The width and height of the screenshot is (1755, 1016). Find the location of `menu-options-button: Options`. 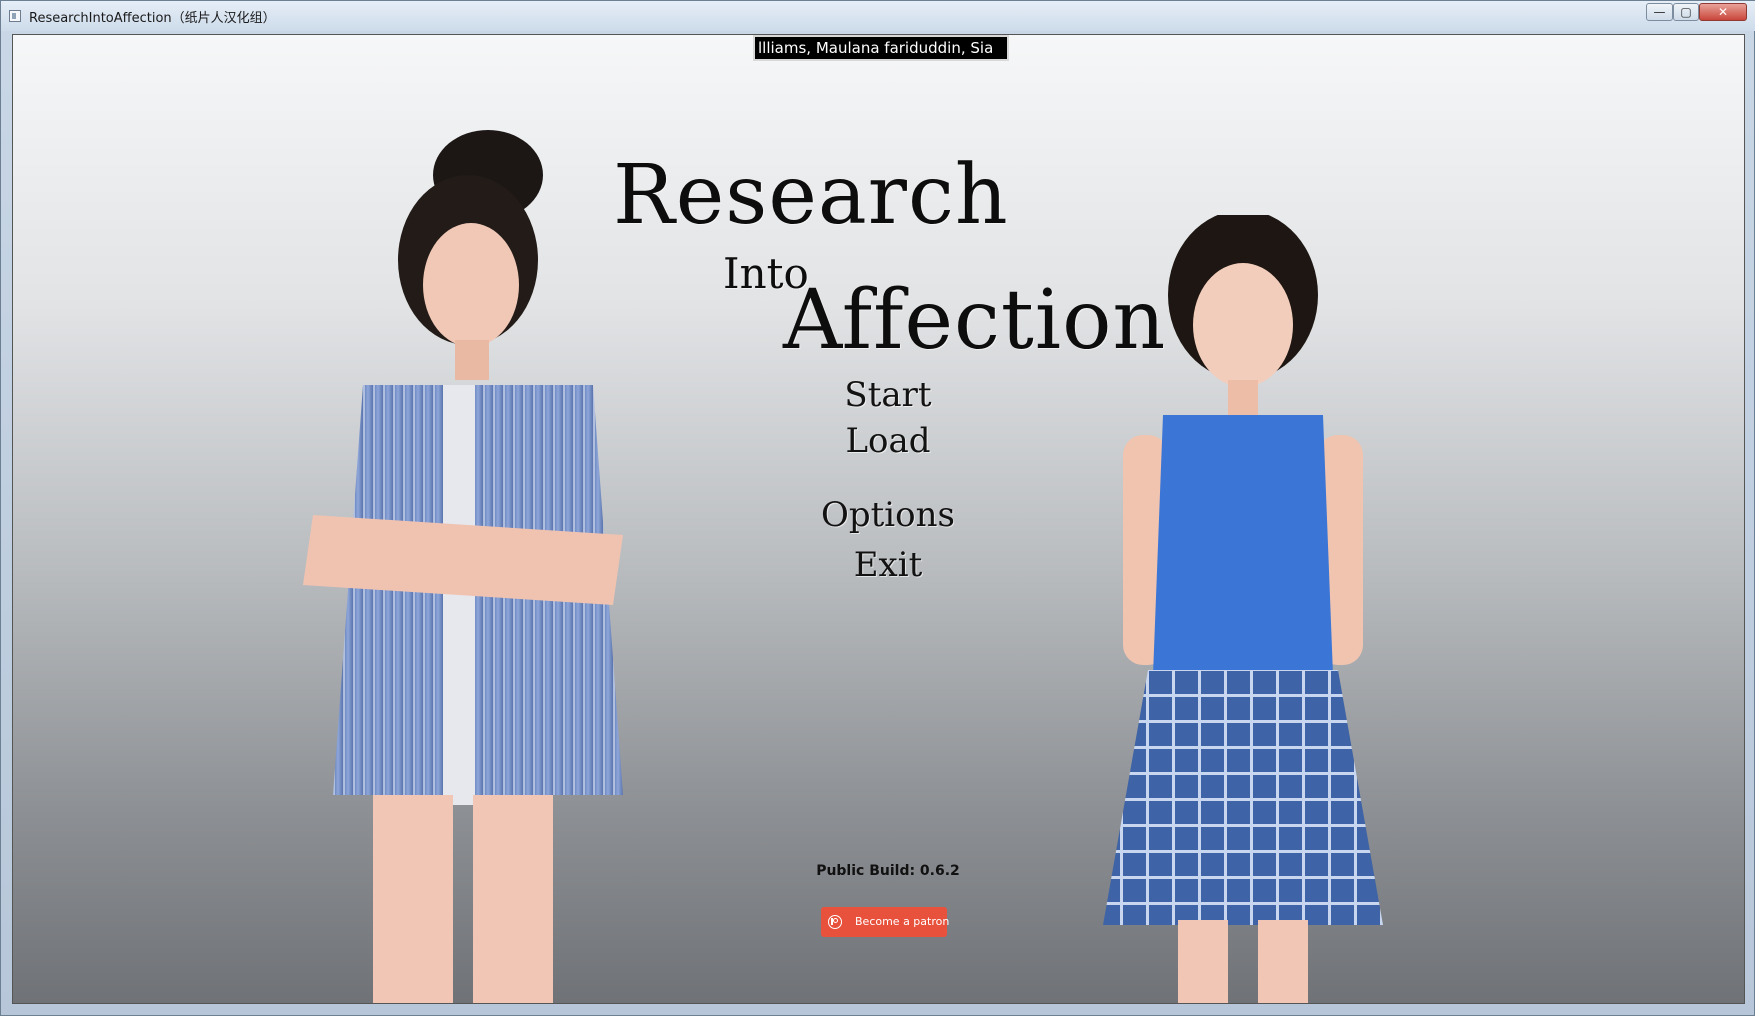

menu-options-button: Options is located at coordinates (888, 515).